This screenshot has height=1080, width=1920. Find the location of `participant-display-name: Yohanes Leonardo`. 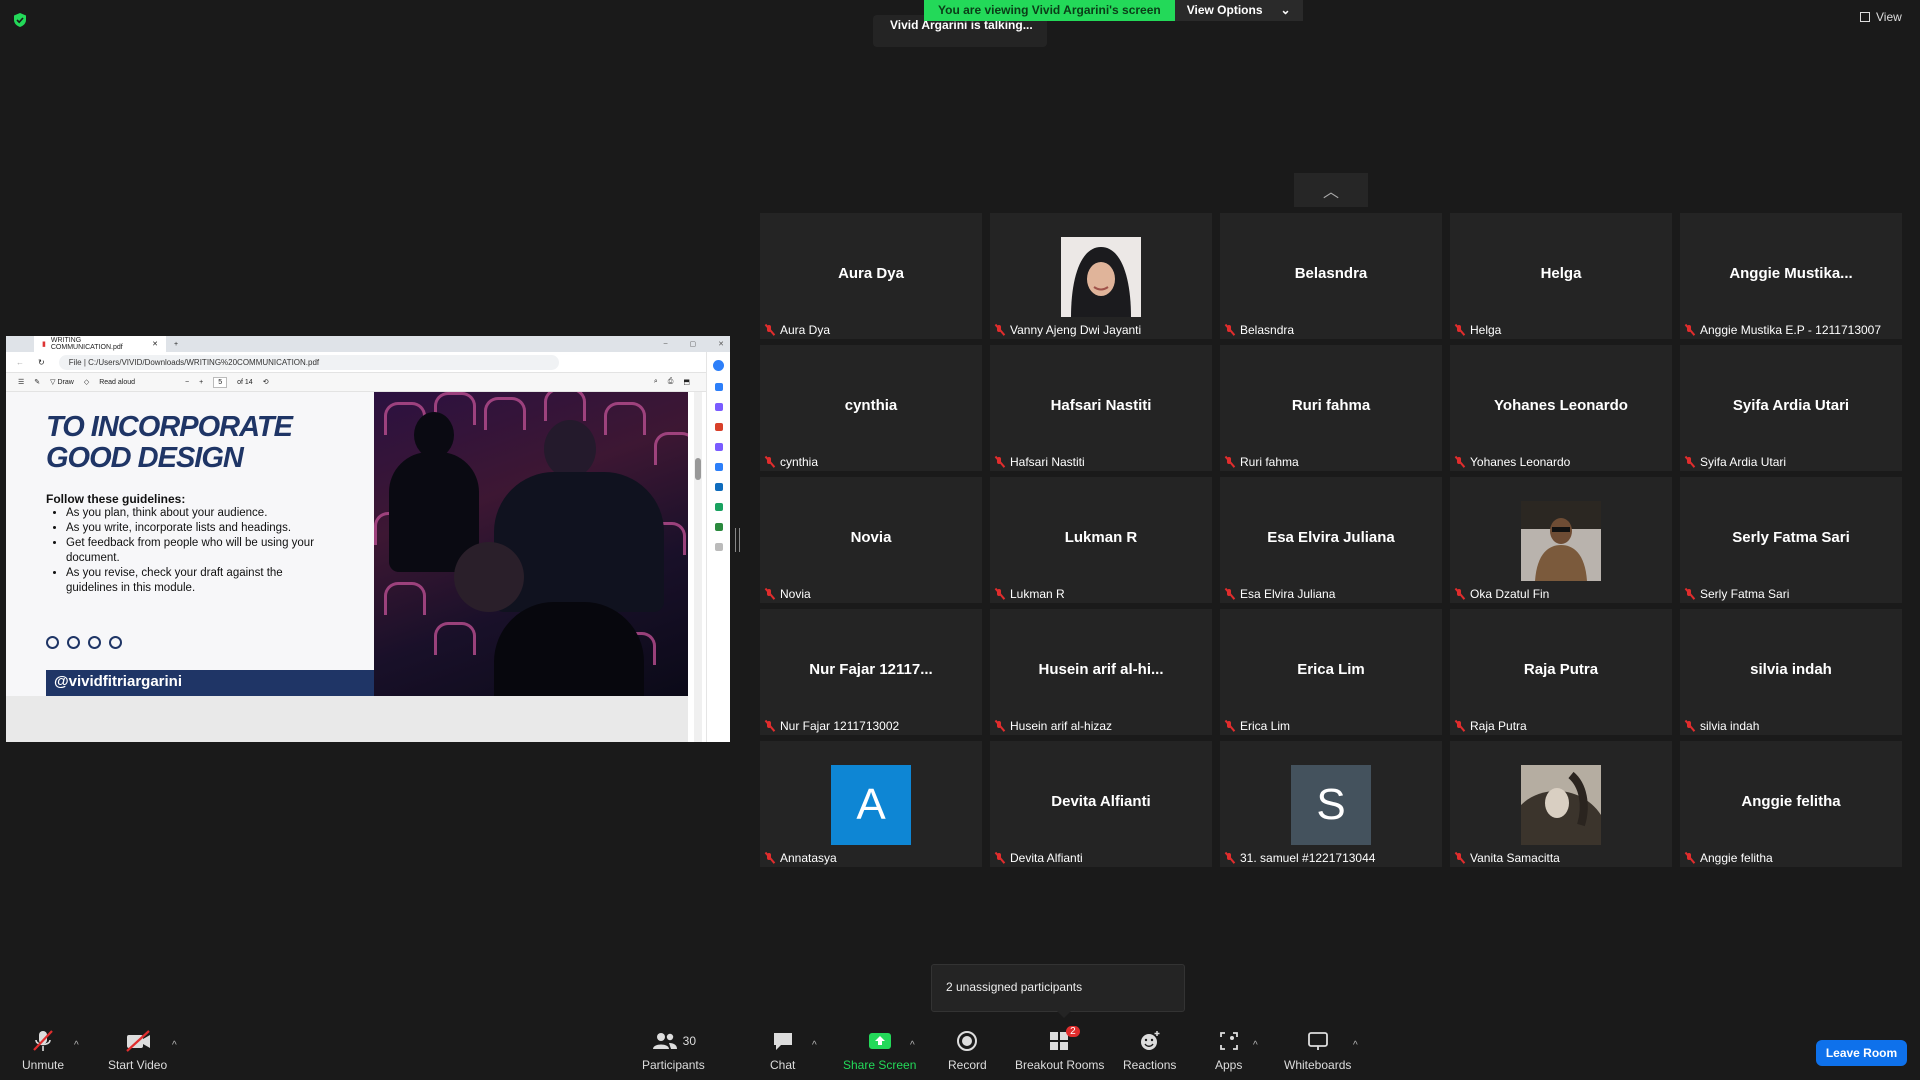

participant-display-name: Yohanes Leonardo is located at coordinates (1561, 405).